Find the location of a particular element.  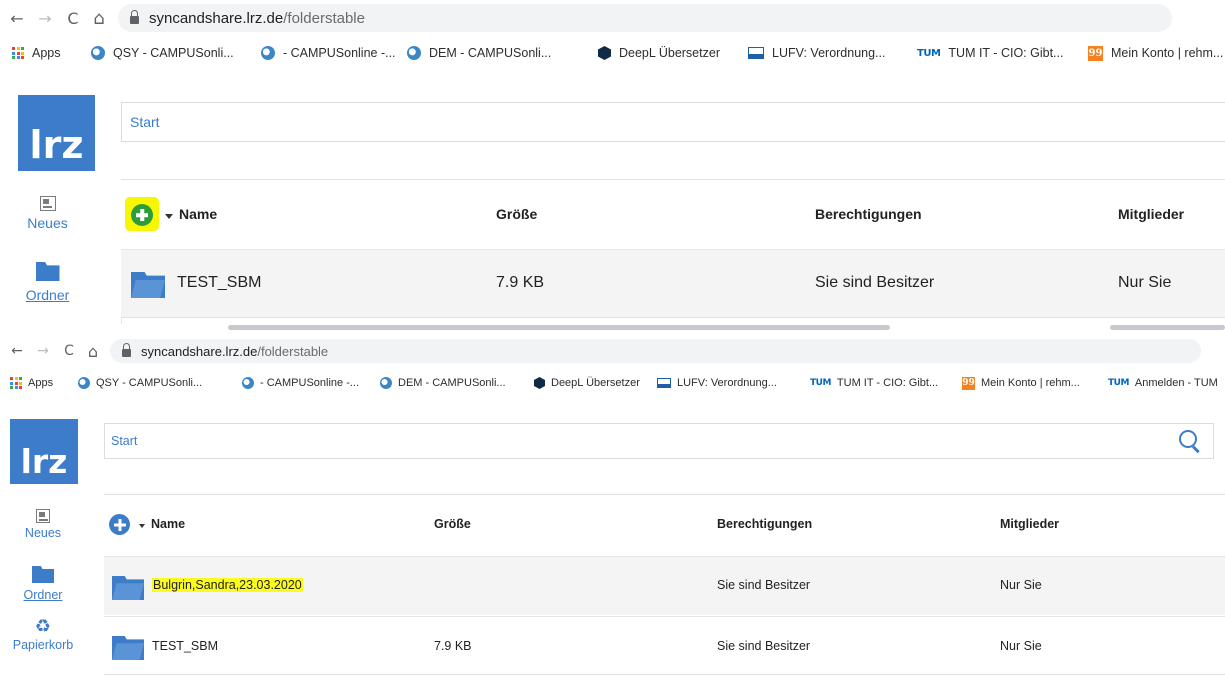

sidebar-item-trash: ♻ Papierkorb is located at coordinates (43, 634).